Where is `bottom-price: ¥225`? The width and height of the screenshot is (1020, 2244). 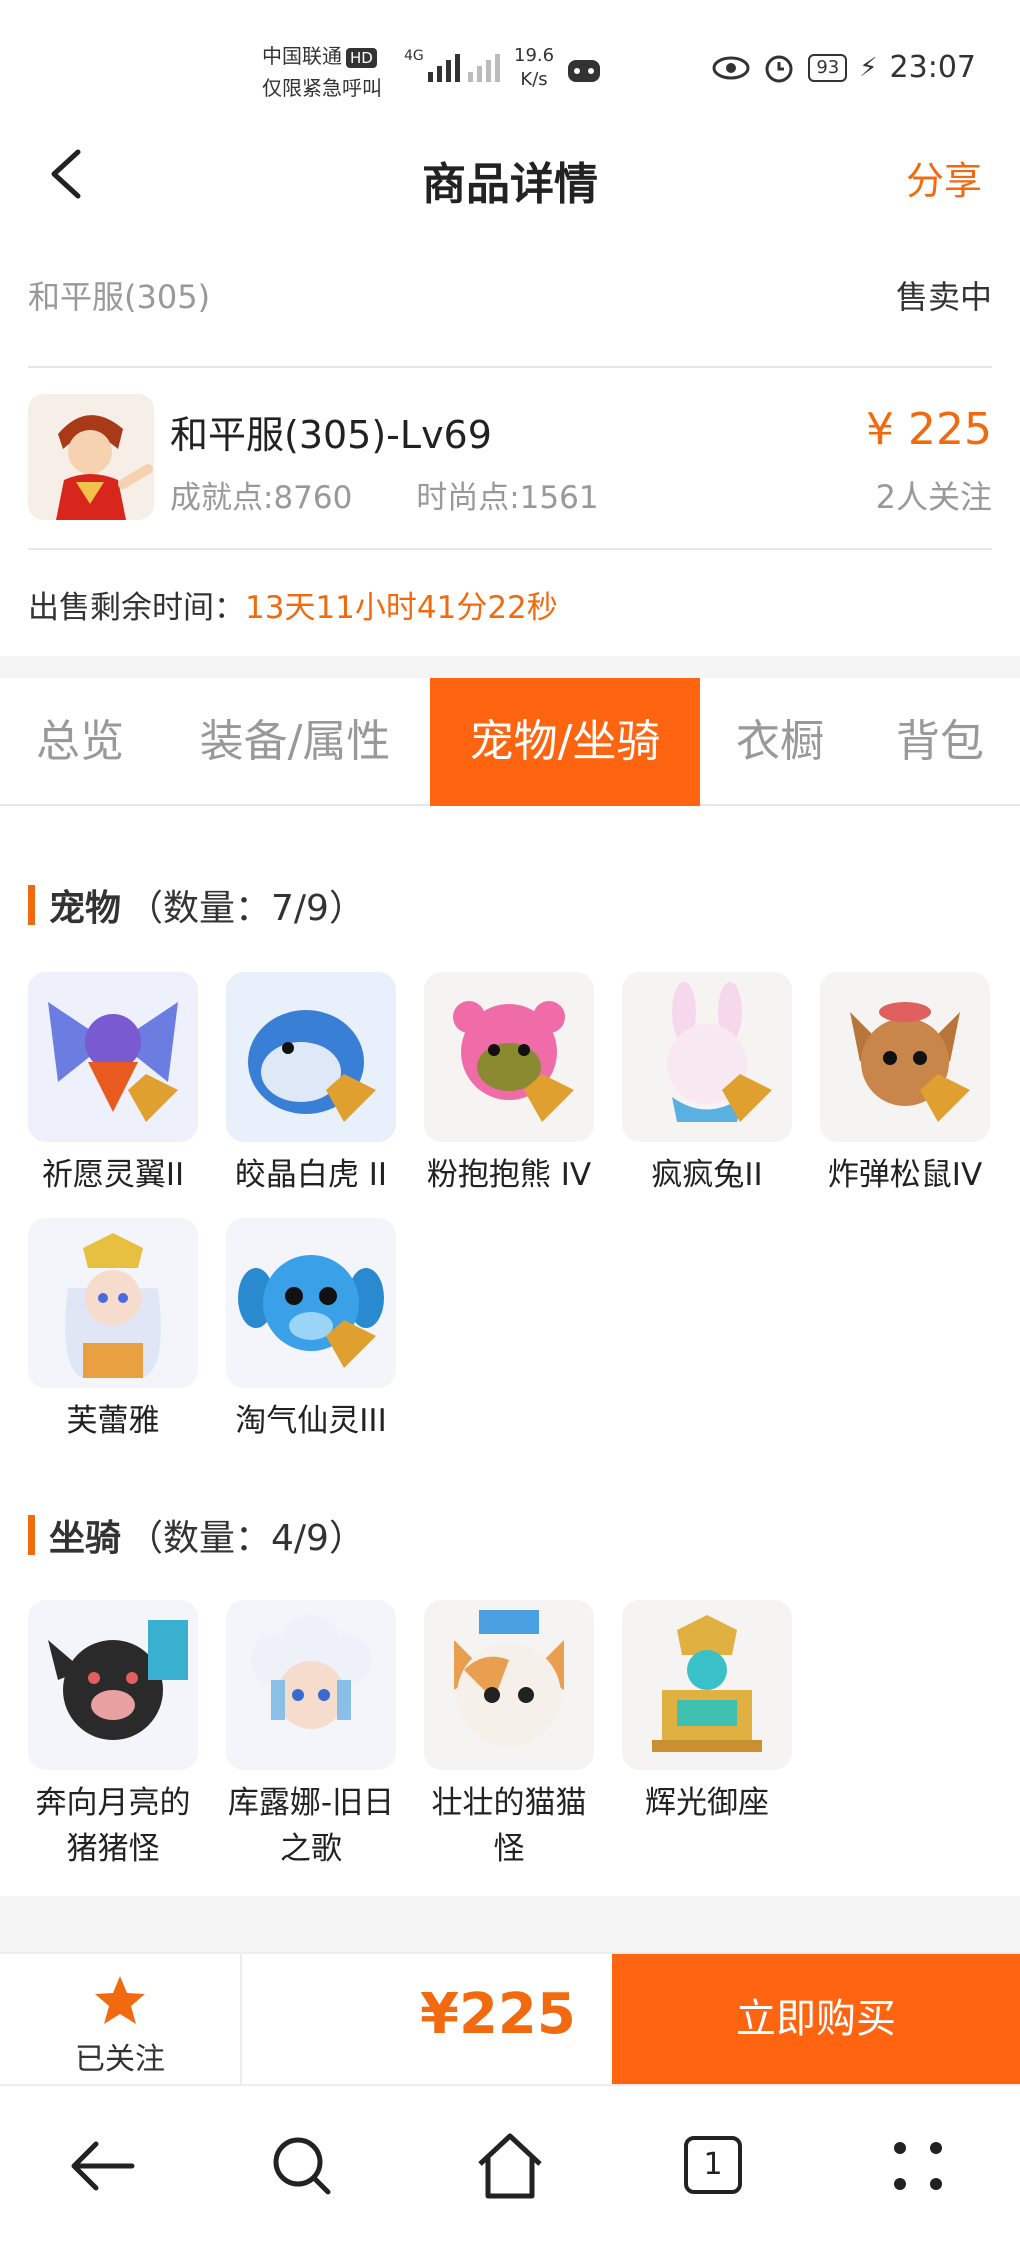 bottom-price: ¥225 is located at coordinates (498, 2014).